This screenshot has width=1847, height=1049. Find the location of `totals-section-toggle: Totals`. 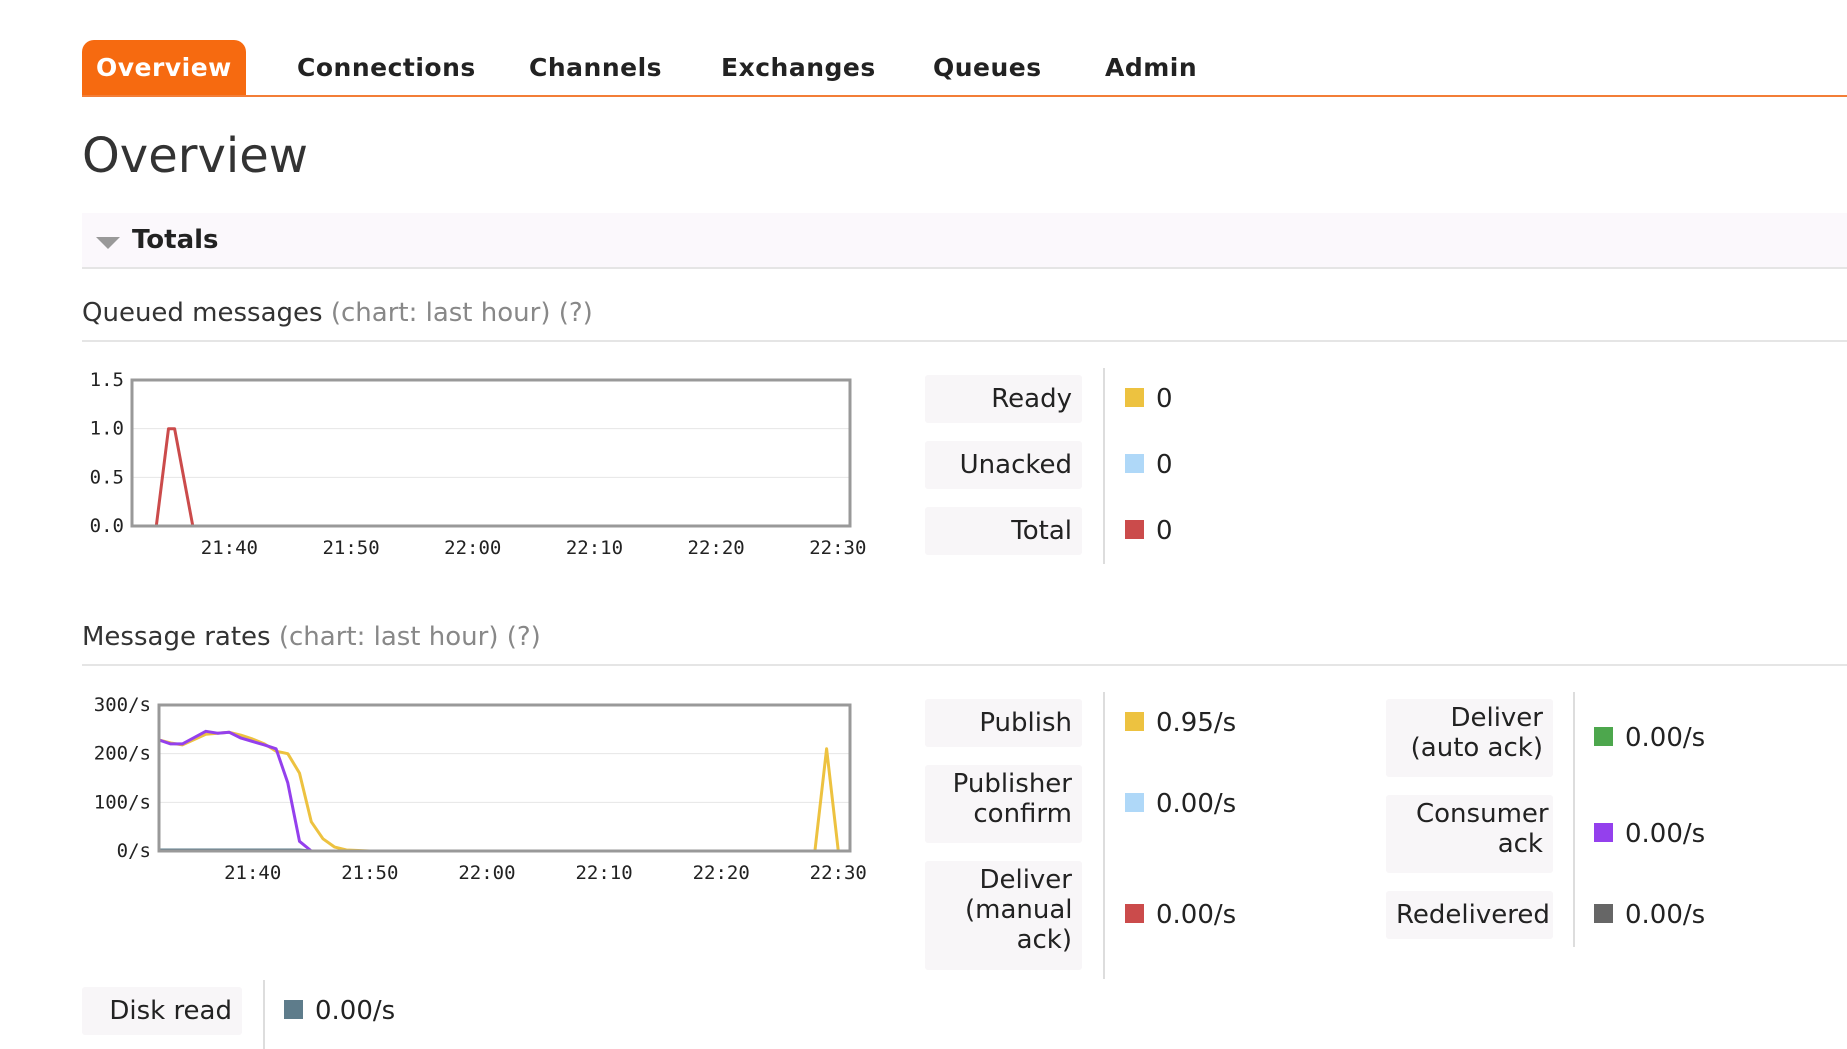

totals-section-toggle: Totals is located at coordinates (964, 241).